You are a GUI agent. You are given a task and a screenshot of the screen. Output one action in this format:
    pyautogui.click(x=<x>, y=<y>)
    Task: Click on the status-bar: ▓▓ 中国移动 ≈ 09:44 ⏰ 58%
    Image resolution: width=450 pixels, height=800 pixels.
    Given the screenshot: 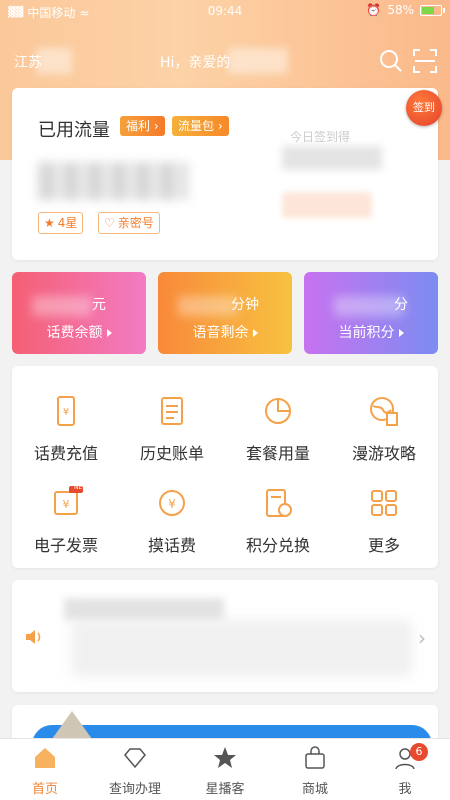 What is the action you would take?
    pyautogui.click(x=225, y=12)
    